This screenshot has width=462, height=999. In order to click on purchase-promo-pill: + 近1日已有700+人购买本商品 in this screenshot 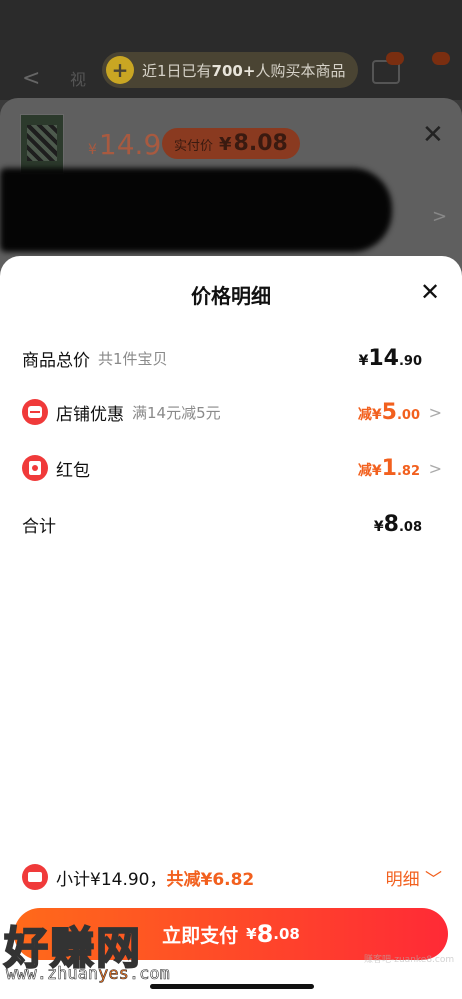, I will do `click(230, 70)`.